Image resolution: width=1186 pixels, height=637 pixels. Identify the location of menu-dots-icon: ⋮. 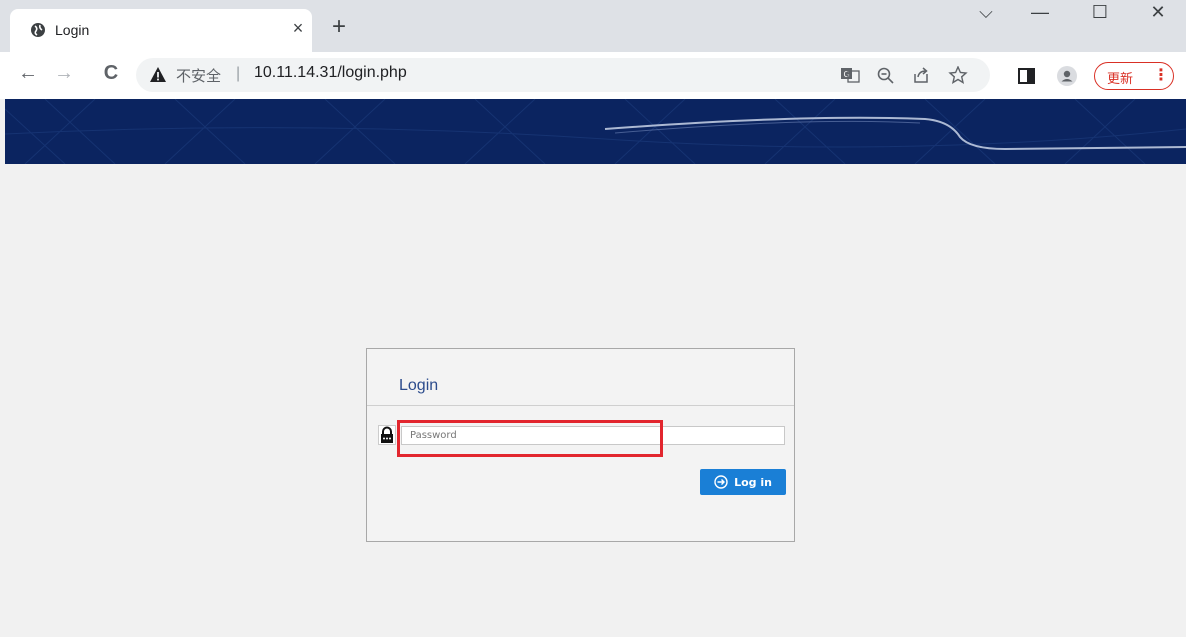
(1161, 75).